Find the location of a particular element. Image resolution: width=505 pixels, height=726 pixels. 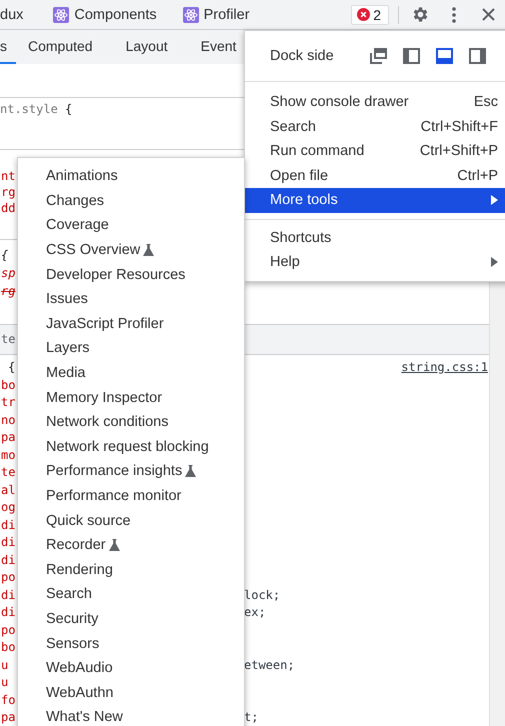

menu-item: Media is located at coordinates (131, 373).